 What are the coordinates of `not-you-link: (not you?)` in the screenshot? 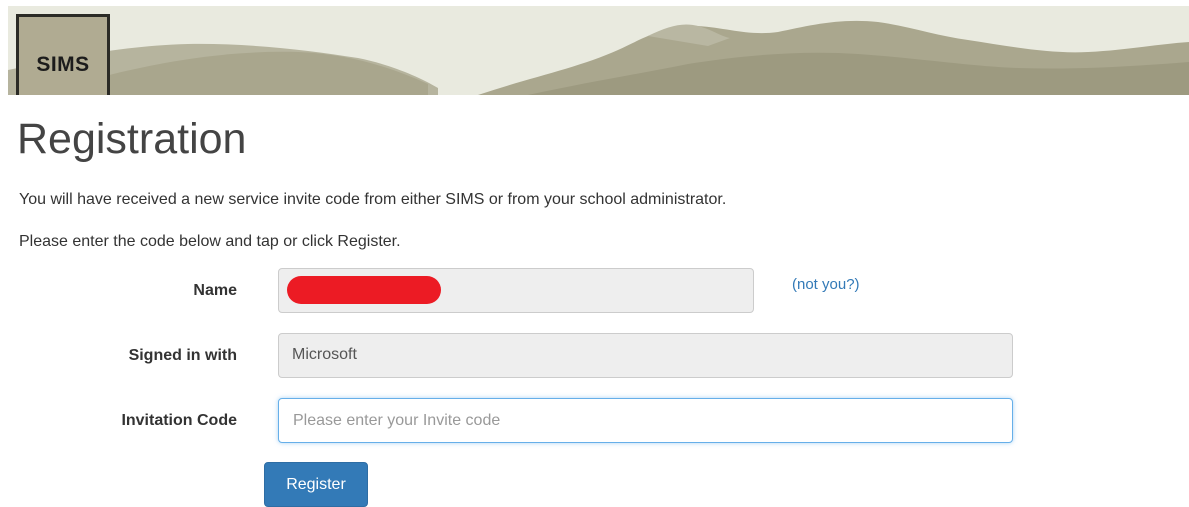 It's located at (826, 284).